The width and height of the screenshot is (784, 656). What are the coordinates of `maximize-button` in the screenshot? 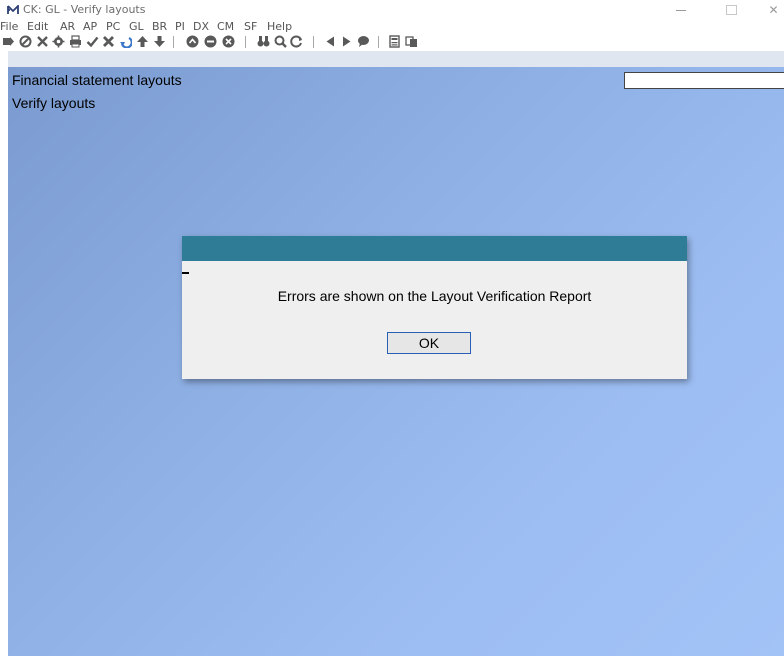 It's located at (731, 10).